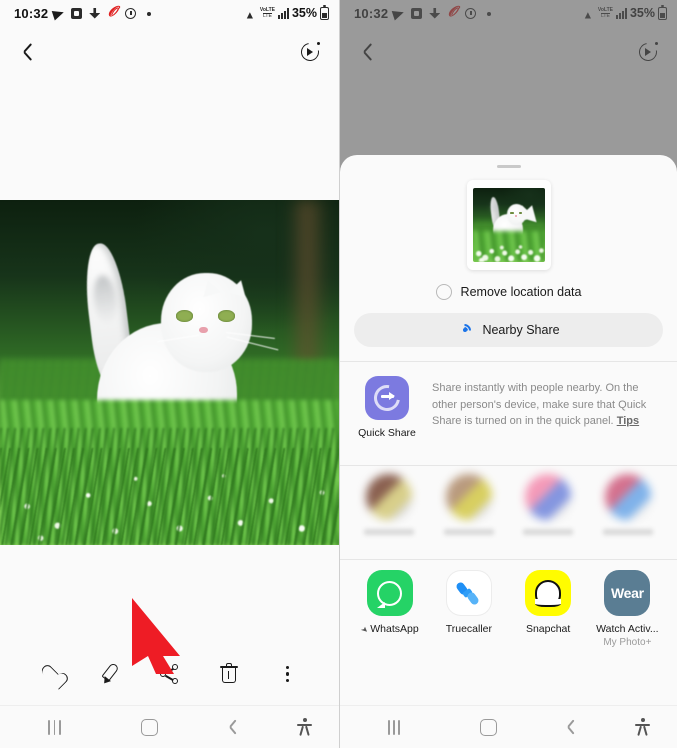 Image resolution: width=677 pixels, height=748 pixels. I want to click on quick-share-icon, so click(387, 398).